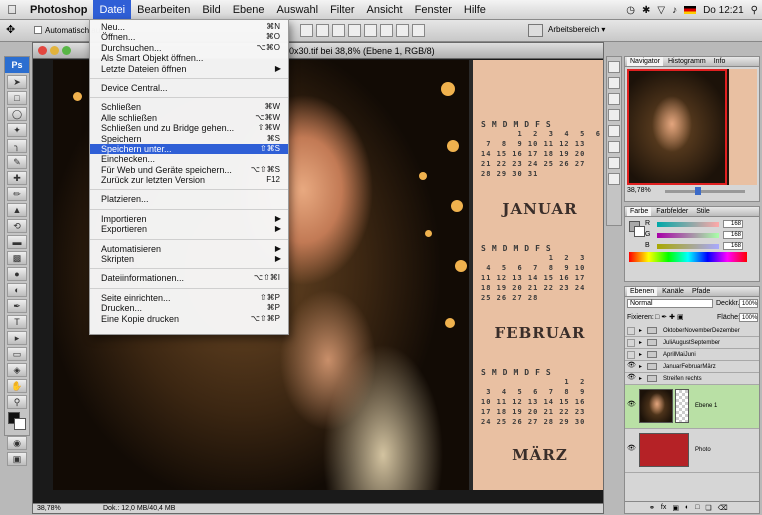 This screenshot has width=762, height=515. What do you see at coordinates (697, 507) in the screenshot?
I see `new-group-icon: □` at bounding box center [697, 507].